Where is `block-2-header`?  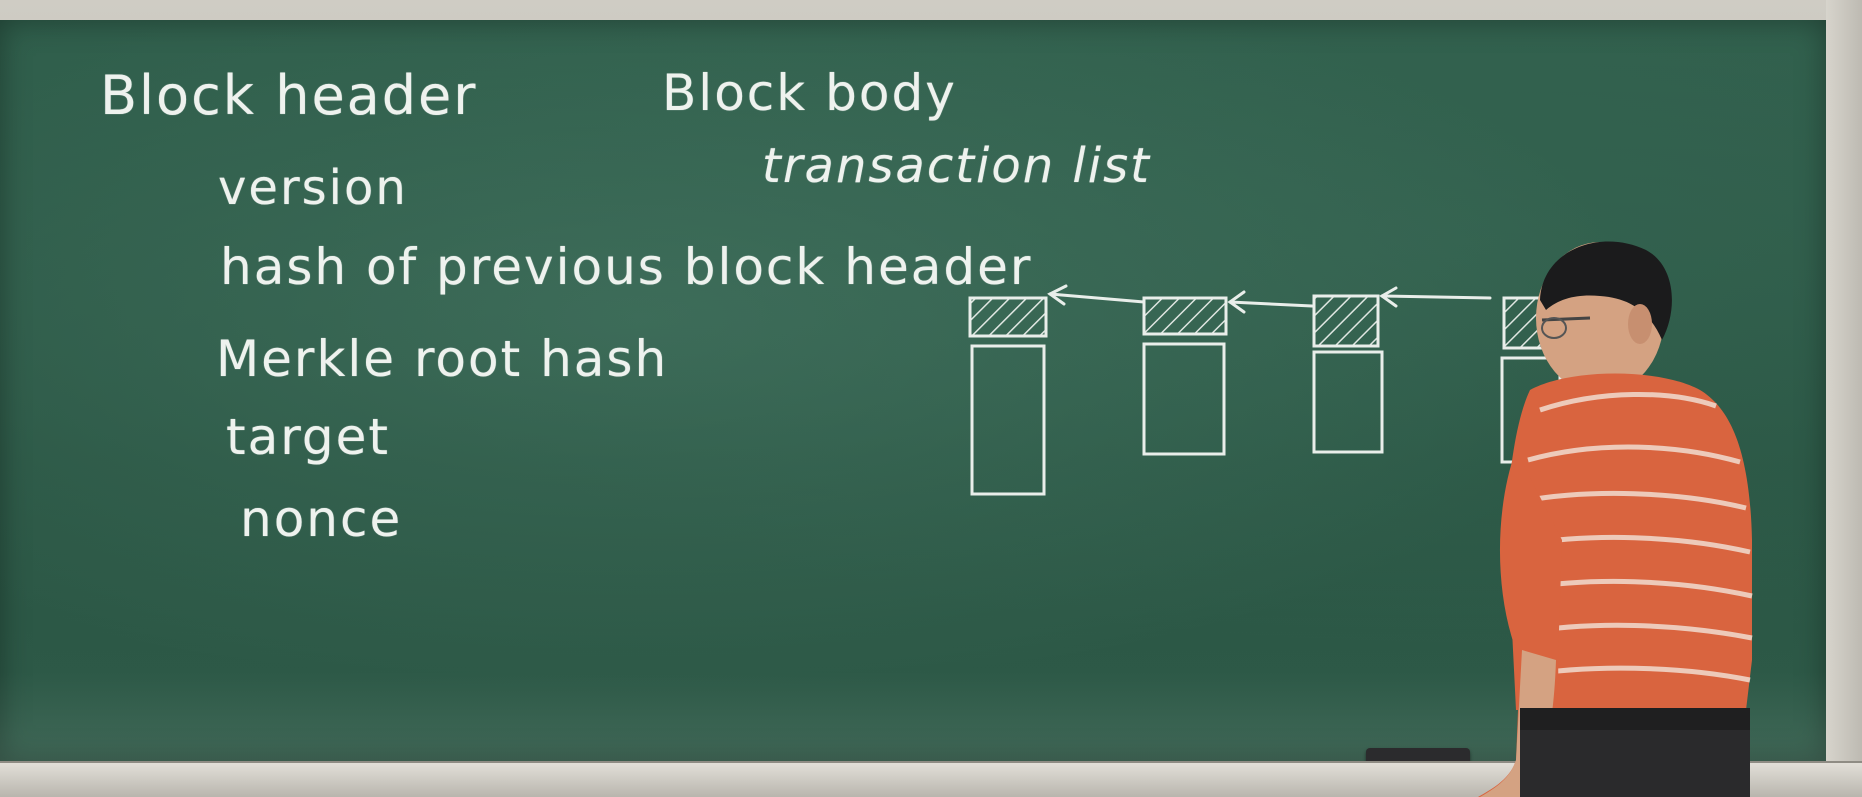
block-2-header is located at coordinates (1185, 316).